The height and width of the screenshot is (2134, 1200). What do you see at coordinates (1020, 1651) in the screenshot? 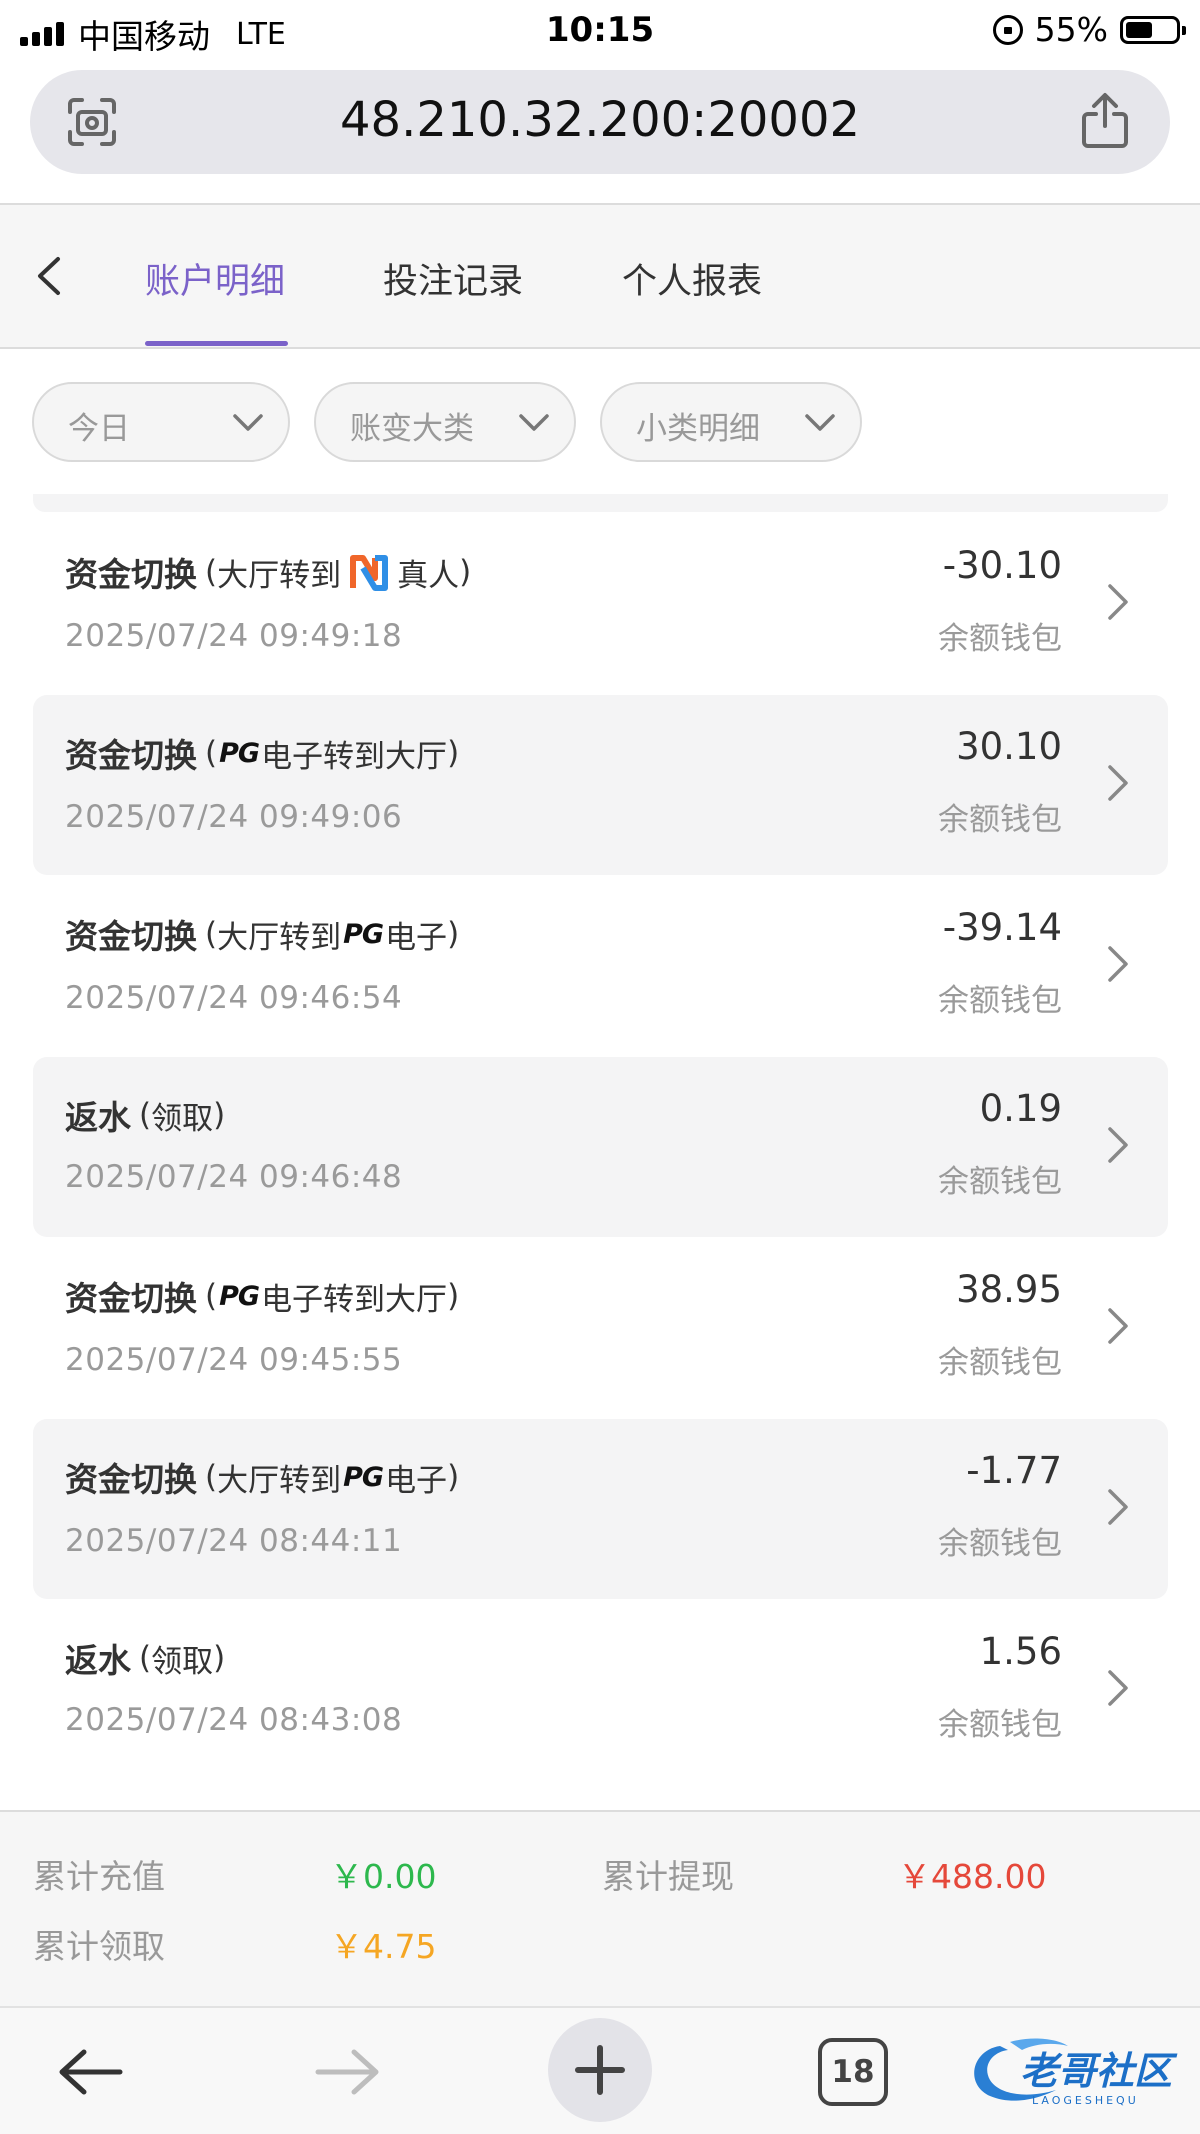
I see `record-amount: 1.56` at bounding box center [1020, 1651].